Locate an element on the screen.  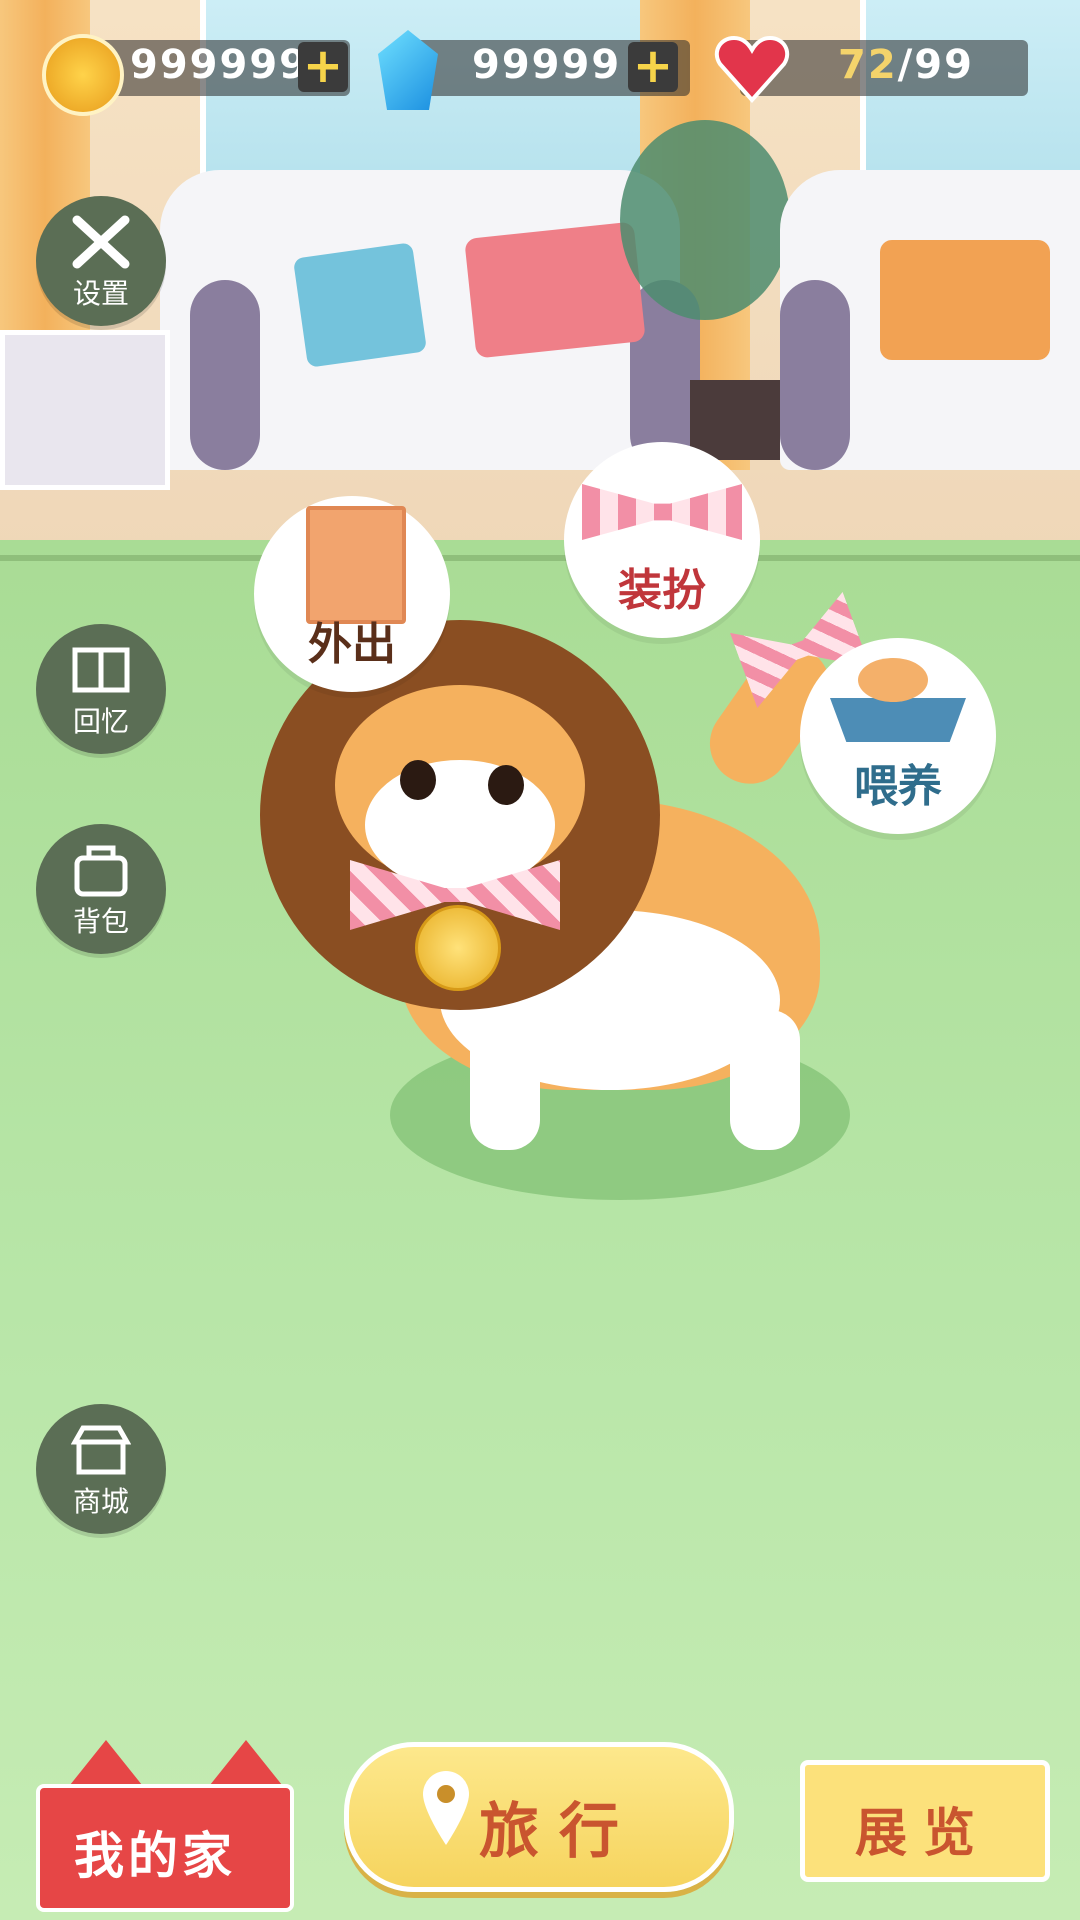
add-coins-button: + is located at coordinates (323, 67).